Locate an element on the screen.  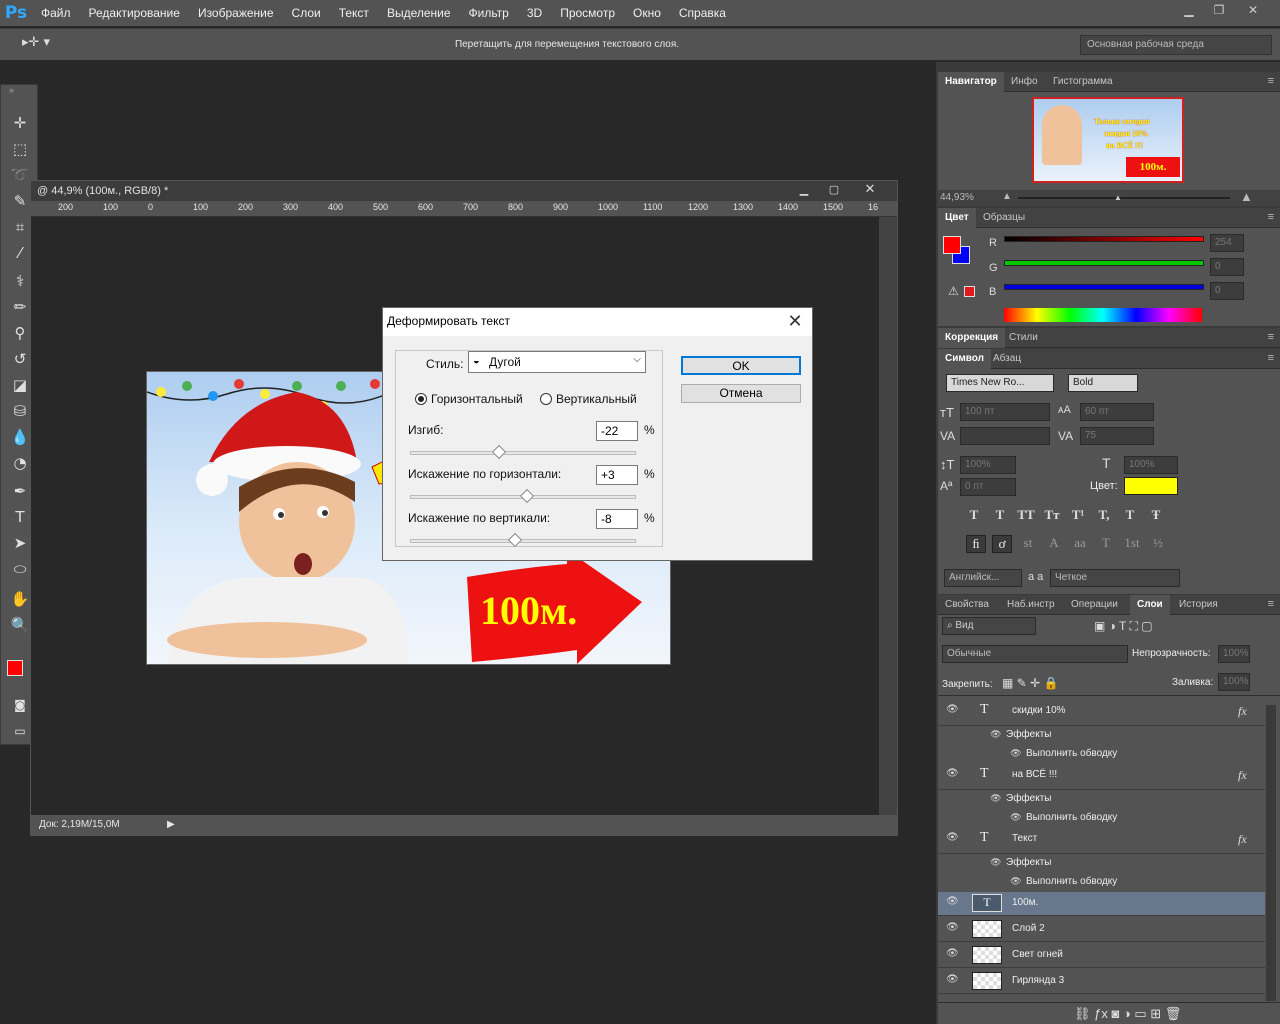
panel-tab: Цвет is located at coordinates (957, 218).